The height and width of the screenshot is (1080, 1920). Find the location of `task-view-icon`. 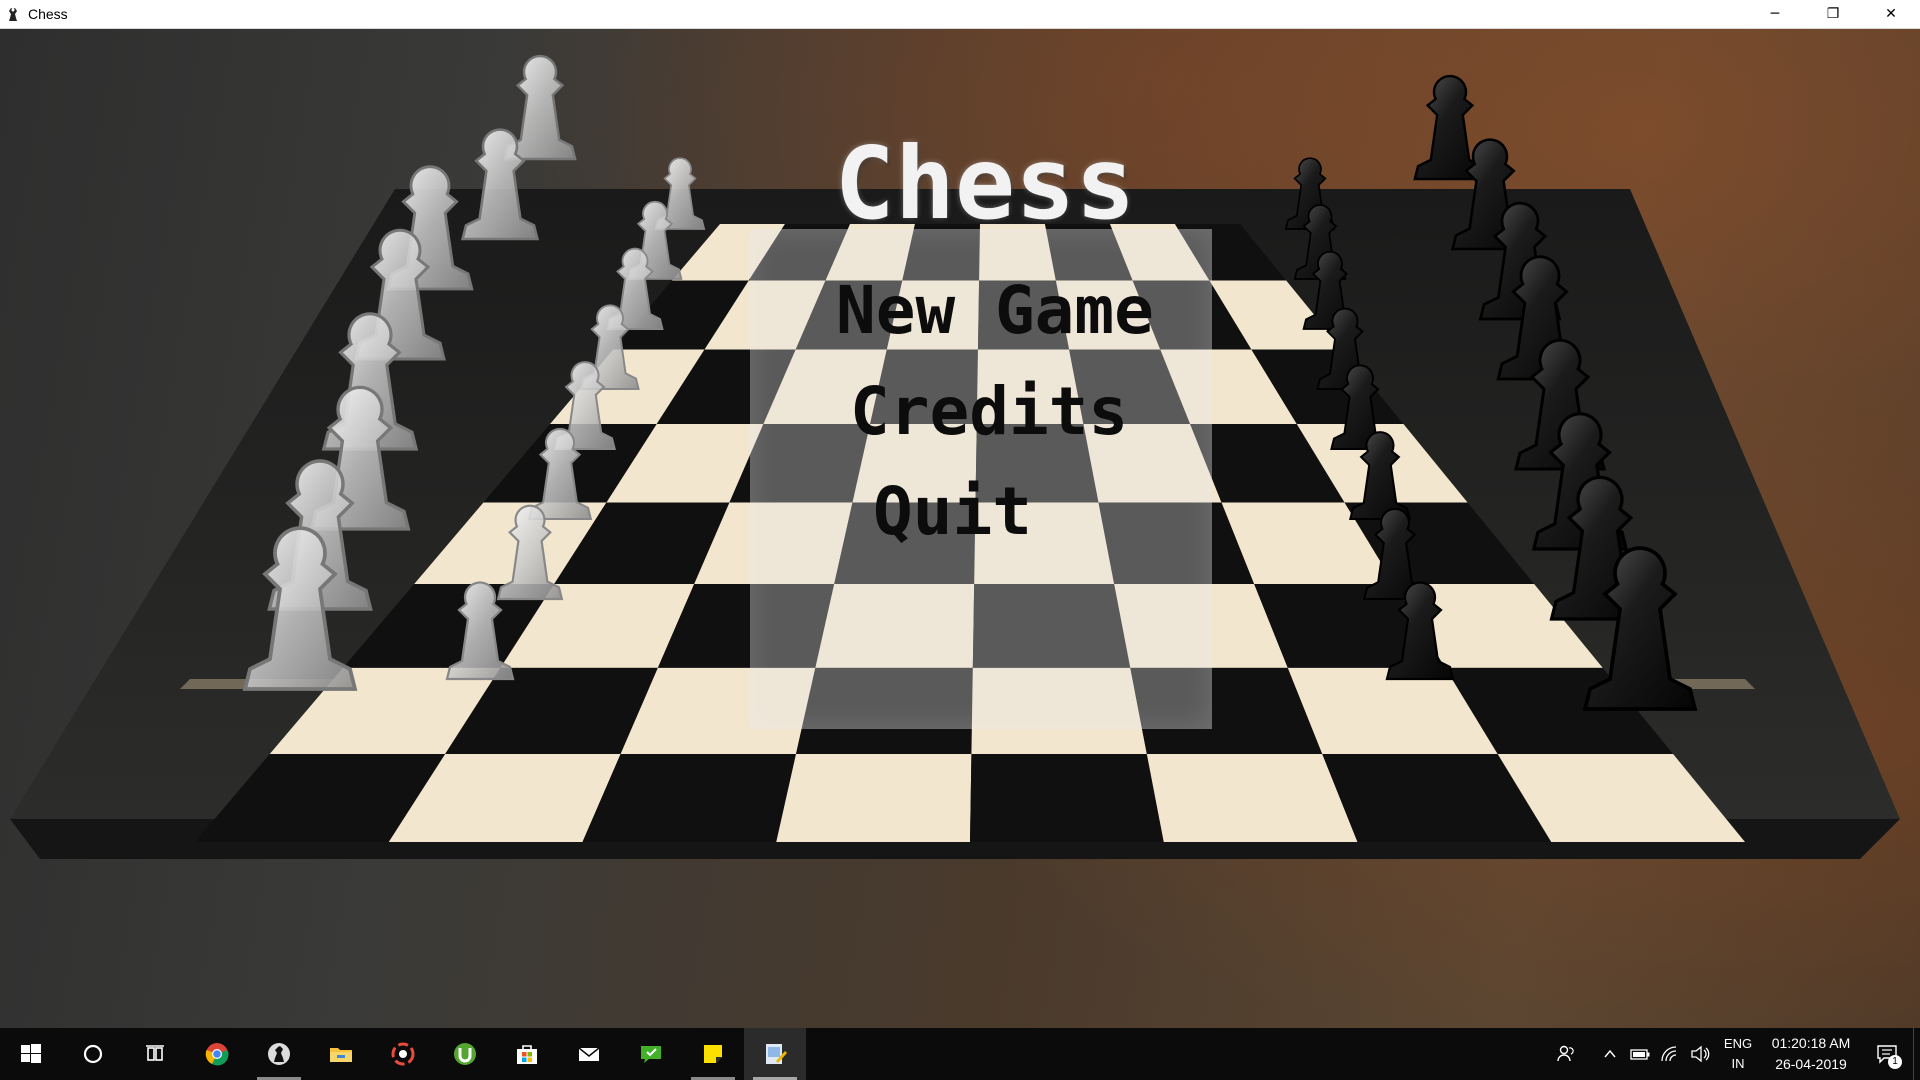

task-view-icon is located at coordinates (155, 1053).